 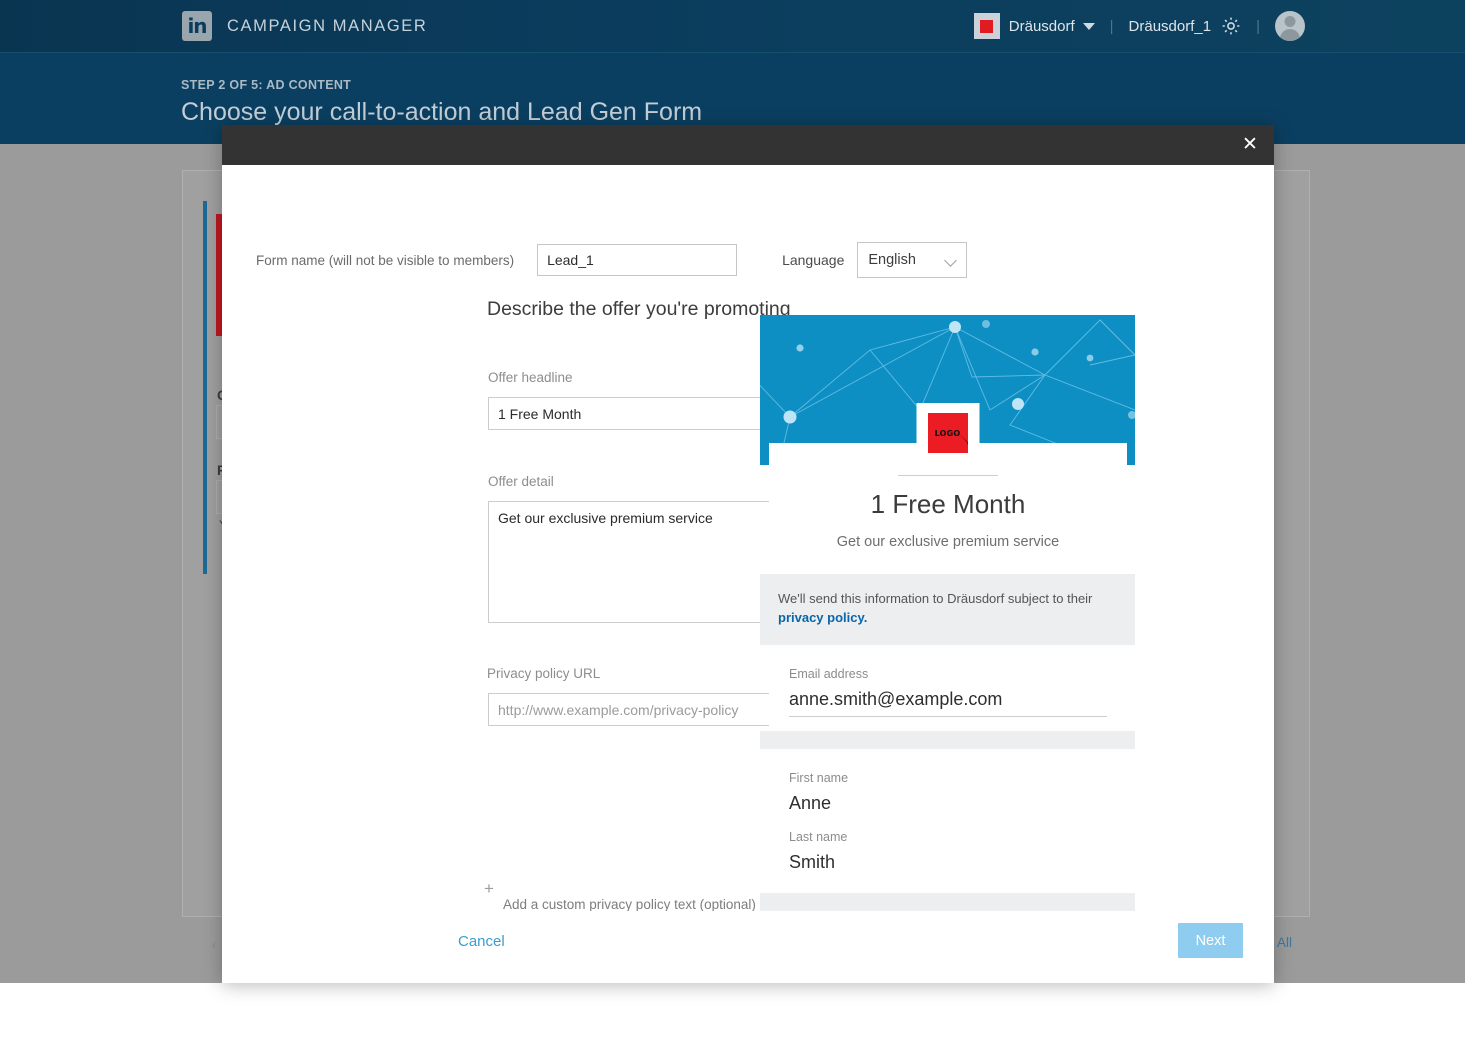 What do you see at coordinates (892, 260) in the screenshot?
I see `language-selected-value: English` at bounding box center [892, 260].